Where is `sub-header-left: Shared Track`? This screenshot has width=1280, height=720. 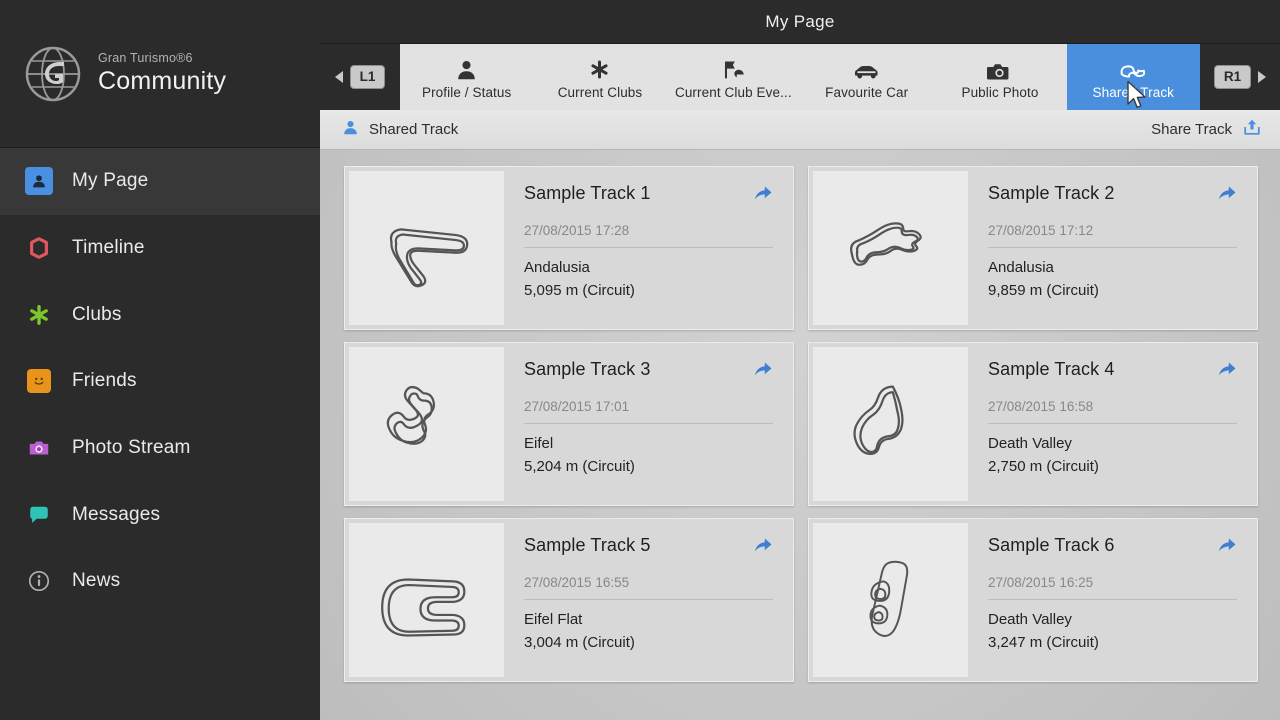
sub-header-left: Shared Track is located at coordinates (400, 130).